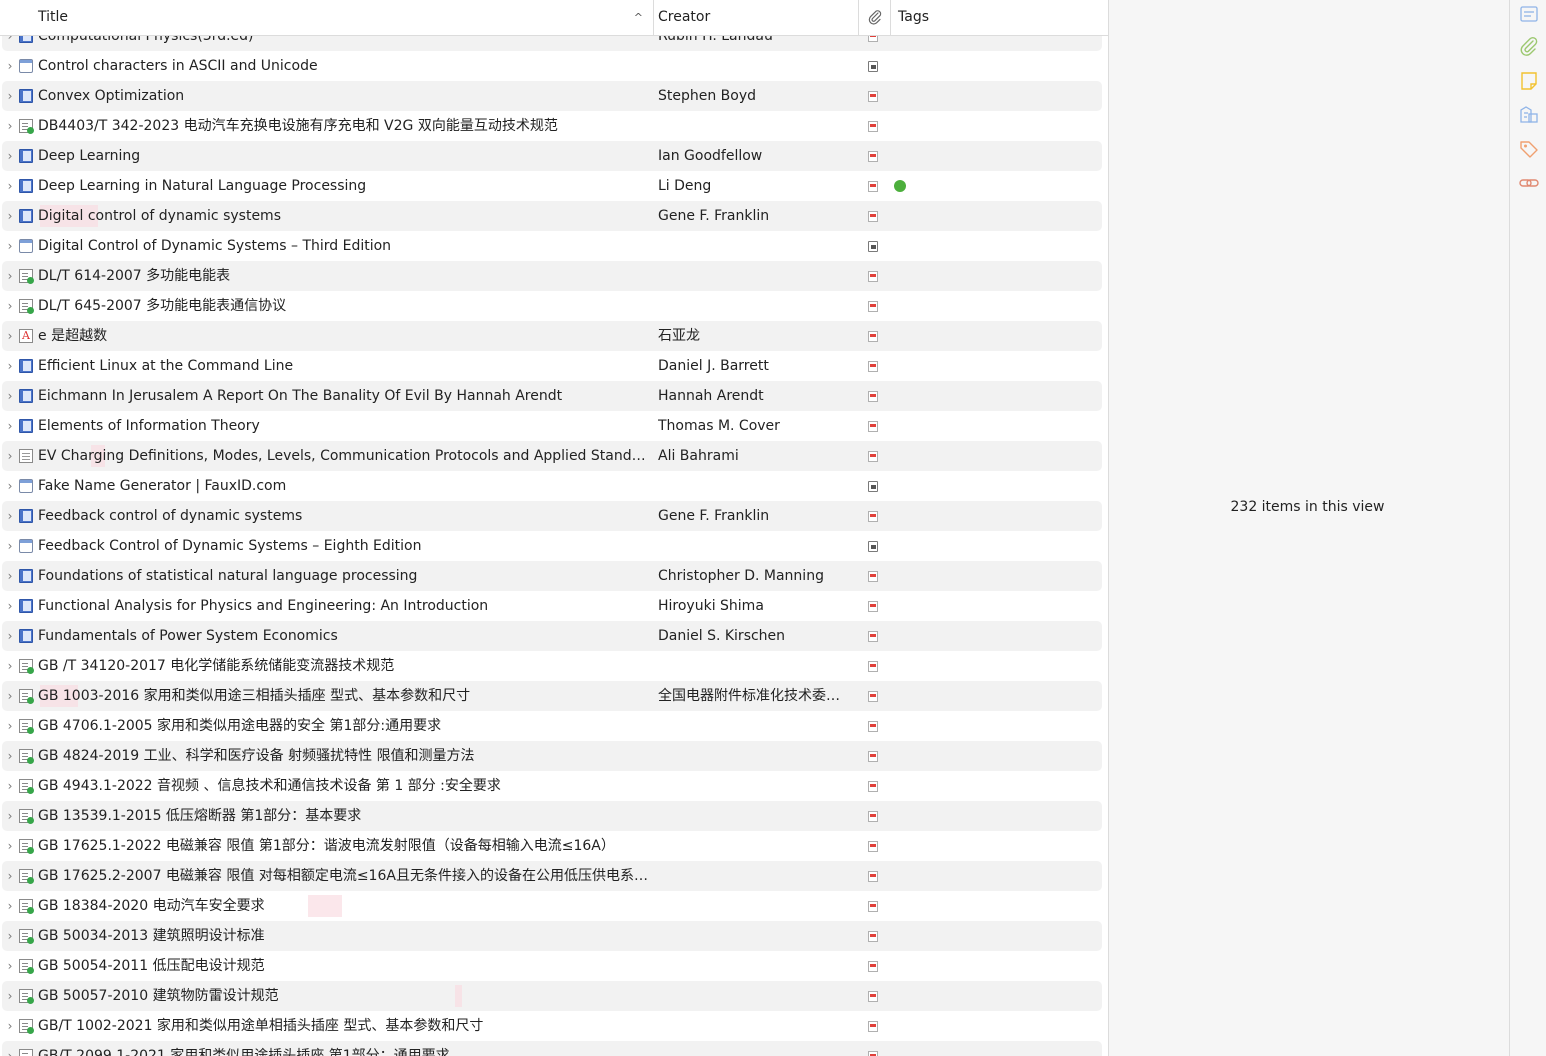 The height and width of the screenshot is (1056, 1546). What do you see at coordinates (875, 17) in the screenshot?
I see `column-header-attachments` at bounding box center [875, 17].